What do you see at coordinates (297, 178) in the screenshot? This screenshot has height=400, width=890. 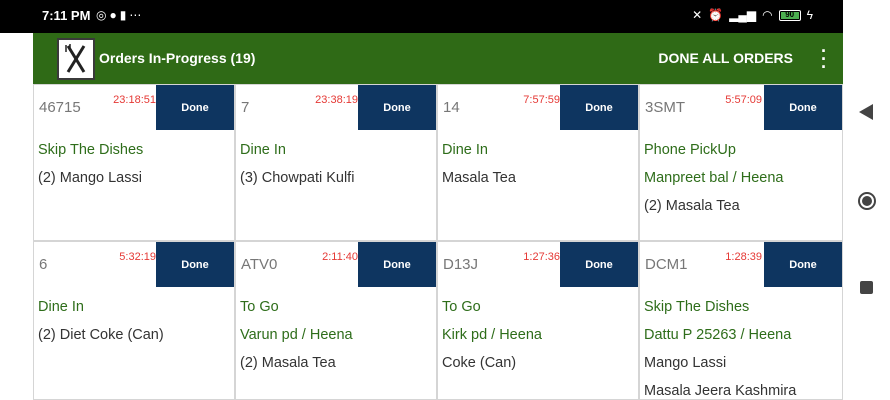 I see `order-item: (3) Chowpati Kulfi` at bounding box center [297, 178].